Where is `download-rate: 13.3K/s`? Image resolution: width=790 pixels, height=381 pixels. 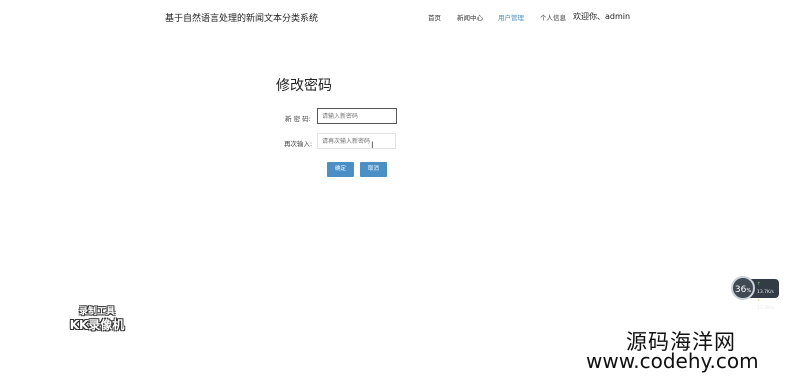 download-rate: 13.3K/s is located at coordinates (765, 308).